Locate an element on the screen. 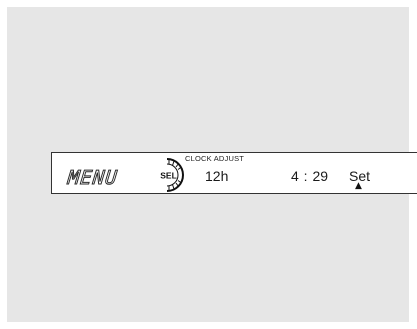 The image size is (417, 329). hour-format-value: 12h is located at coordinates (216, 176).